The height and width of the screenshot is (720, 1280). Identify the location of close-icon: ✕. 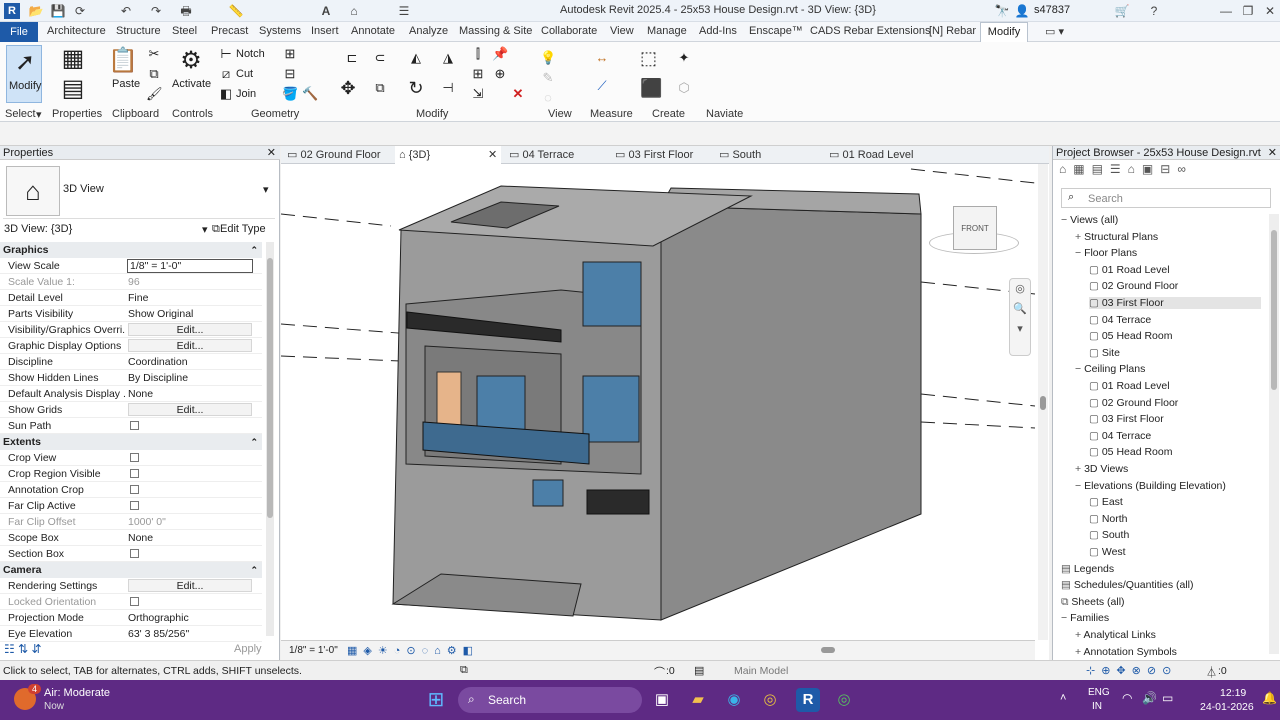
(1270, 11).